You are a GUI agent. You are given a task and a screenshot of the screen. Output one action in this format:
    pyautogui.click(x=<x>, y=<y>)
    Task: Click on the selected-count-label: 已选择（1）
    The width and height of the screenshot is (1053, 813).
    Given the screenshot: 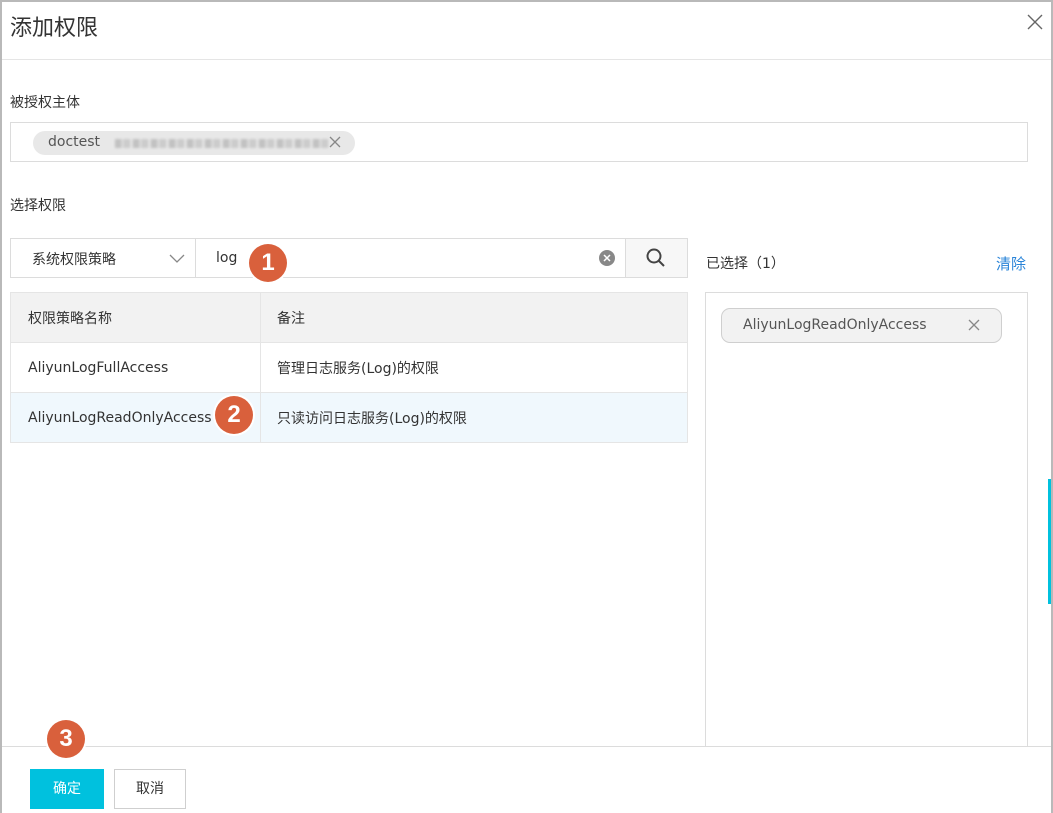 What is the action you would take?
    pyautogui.click(x=745, y=264)
    